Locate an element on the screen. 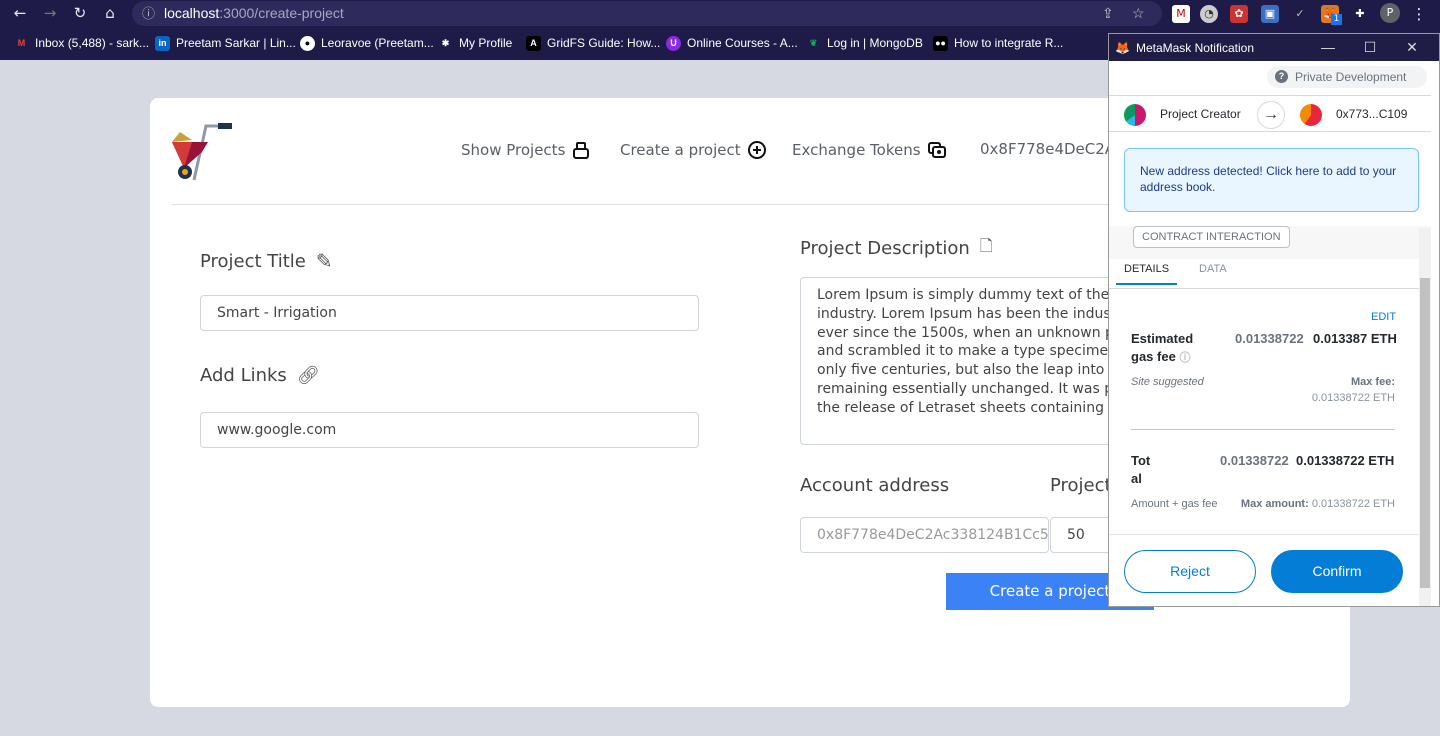 The height and width of the screenshot is (736, 1440). back-icon: ← is located at coordinates (20, 13).